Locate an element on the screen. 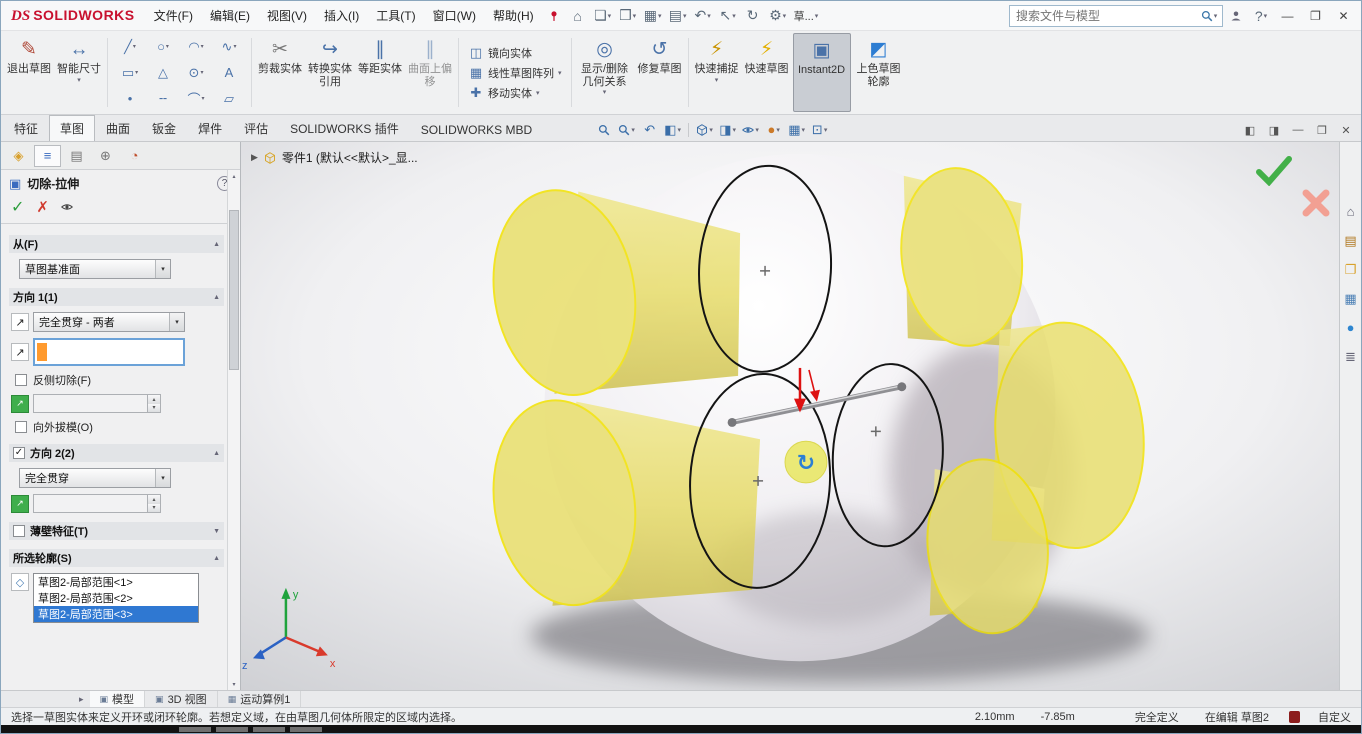 The height and width of the screenshot is (734, 1362). cancel-button: ✗ is located at coordinates (42, 207).